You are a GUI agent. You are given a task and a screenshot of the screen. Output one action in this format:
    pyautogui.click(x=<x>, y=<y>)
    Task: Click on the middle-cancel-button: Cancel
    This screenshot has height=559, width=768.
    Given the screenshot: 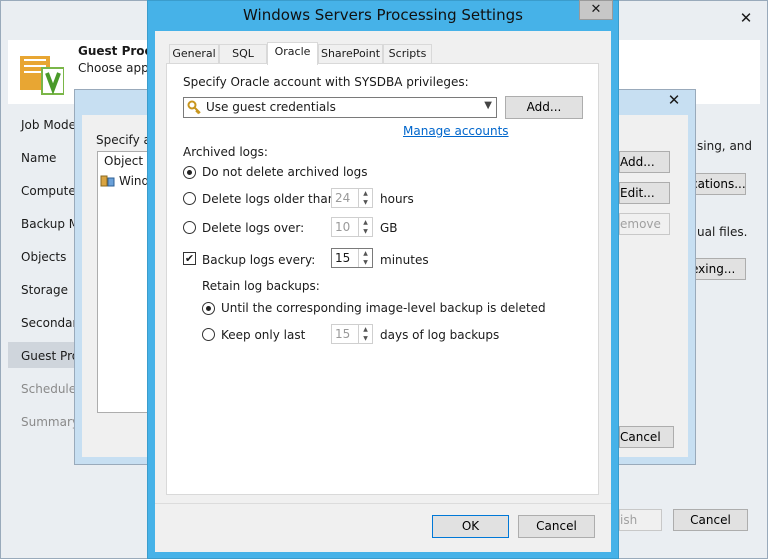 What is the action you would take?
    pyautogui.click(x=646, y=437)
    